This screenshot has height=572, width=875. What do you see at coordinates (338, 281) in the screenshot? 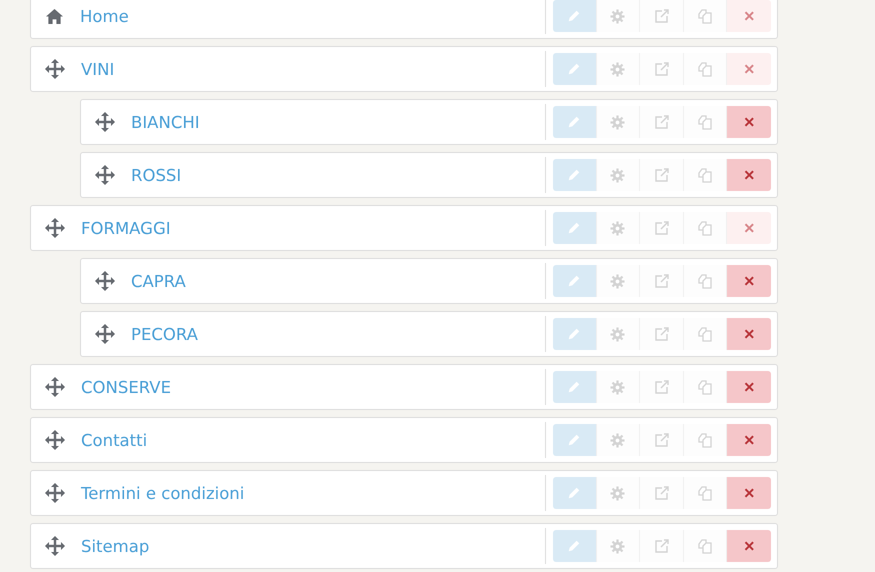
I see `menu-item-link: CAPRA` at bounding box center [338, 281].